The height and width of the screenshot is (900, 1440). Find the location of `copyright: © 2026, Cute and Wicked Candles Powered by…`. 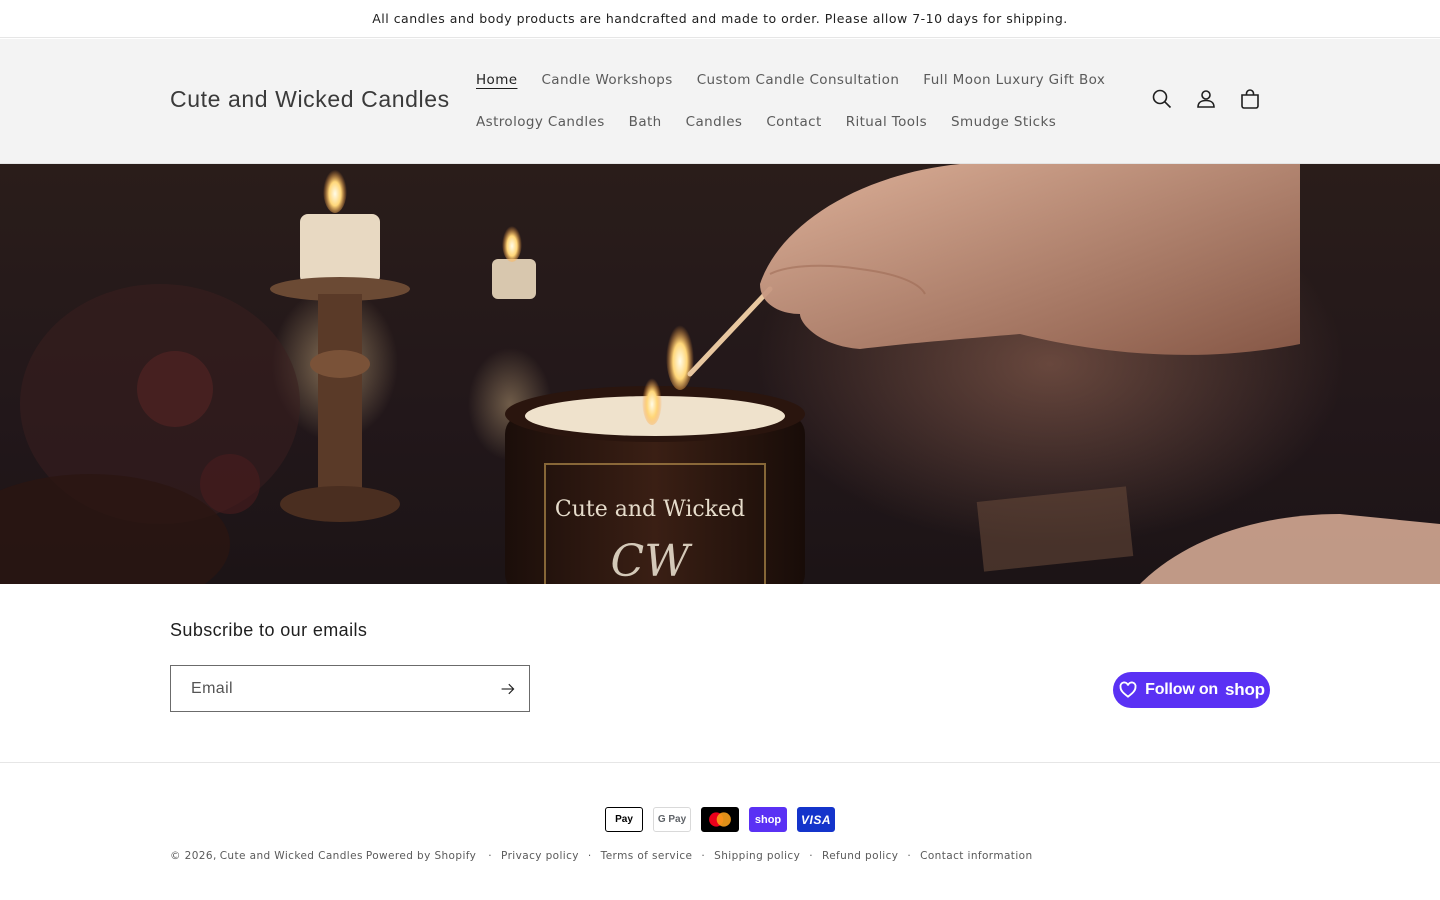

copyright: © 2026, Cute and Wicked Candles Powered by… is located at coordinates (324, 856).